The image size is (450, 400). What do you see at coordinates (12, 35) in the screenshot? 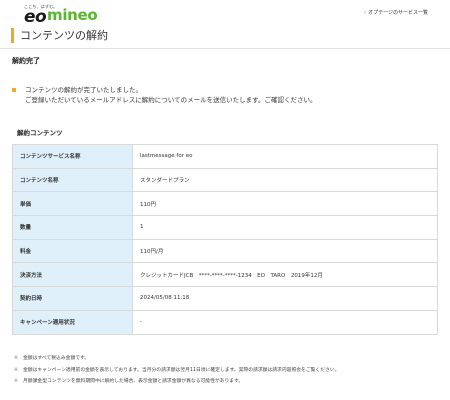
I see `title-accent-bar` at bounding box center [12, 35].